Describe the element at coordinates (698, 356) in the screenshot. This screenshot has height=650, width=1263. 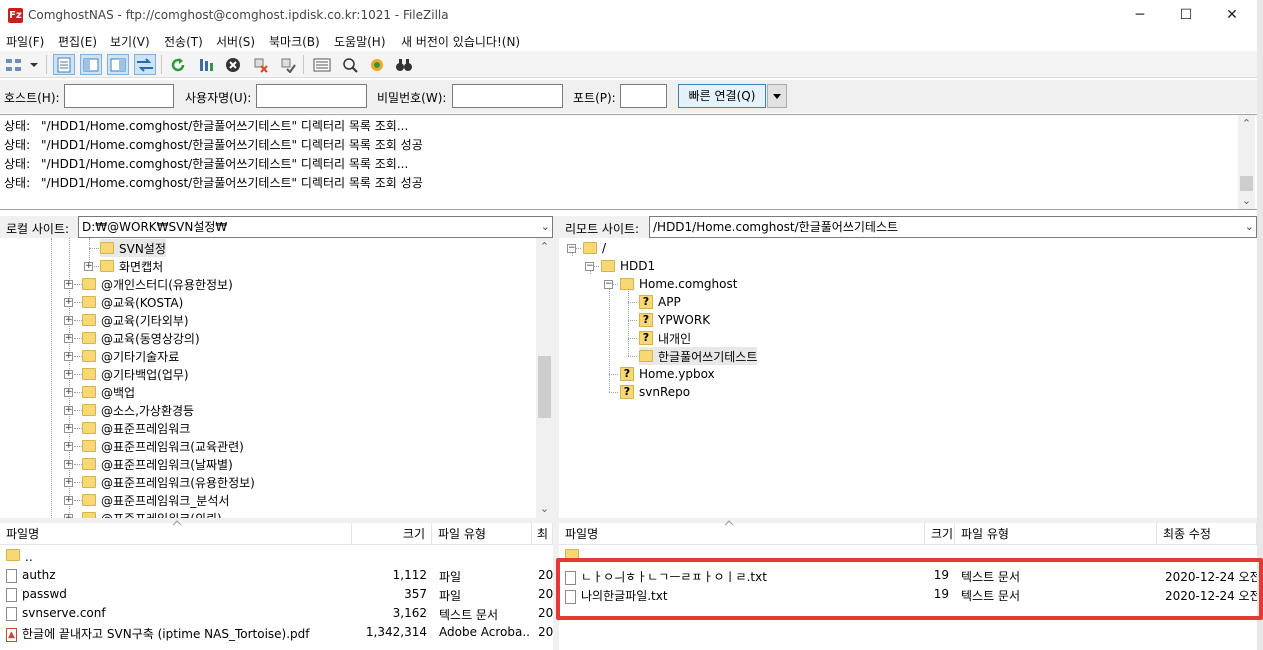
I see `remote-tree-node: 한글풀어쓰기테스트` at that location.